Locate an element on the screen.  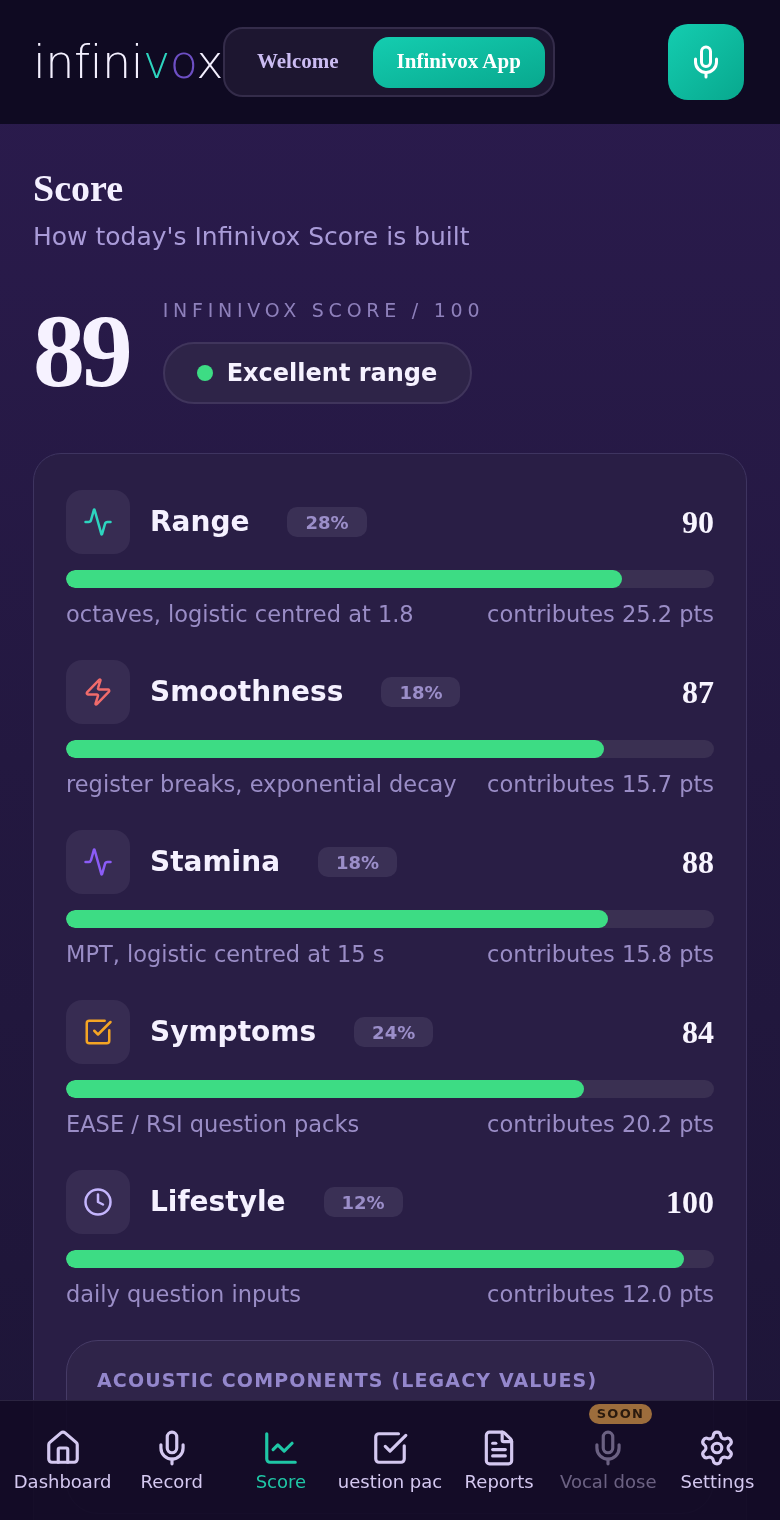
lightning-icon is located at coordinates (98, 692).